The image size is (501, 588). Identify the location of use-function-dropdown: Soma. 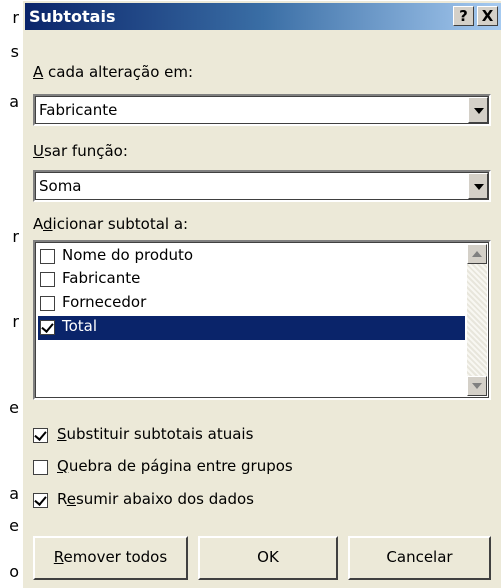
(262, 186).